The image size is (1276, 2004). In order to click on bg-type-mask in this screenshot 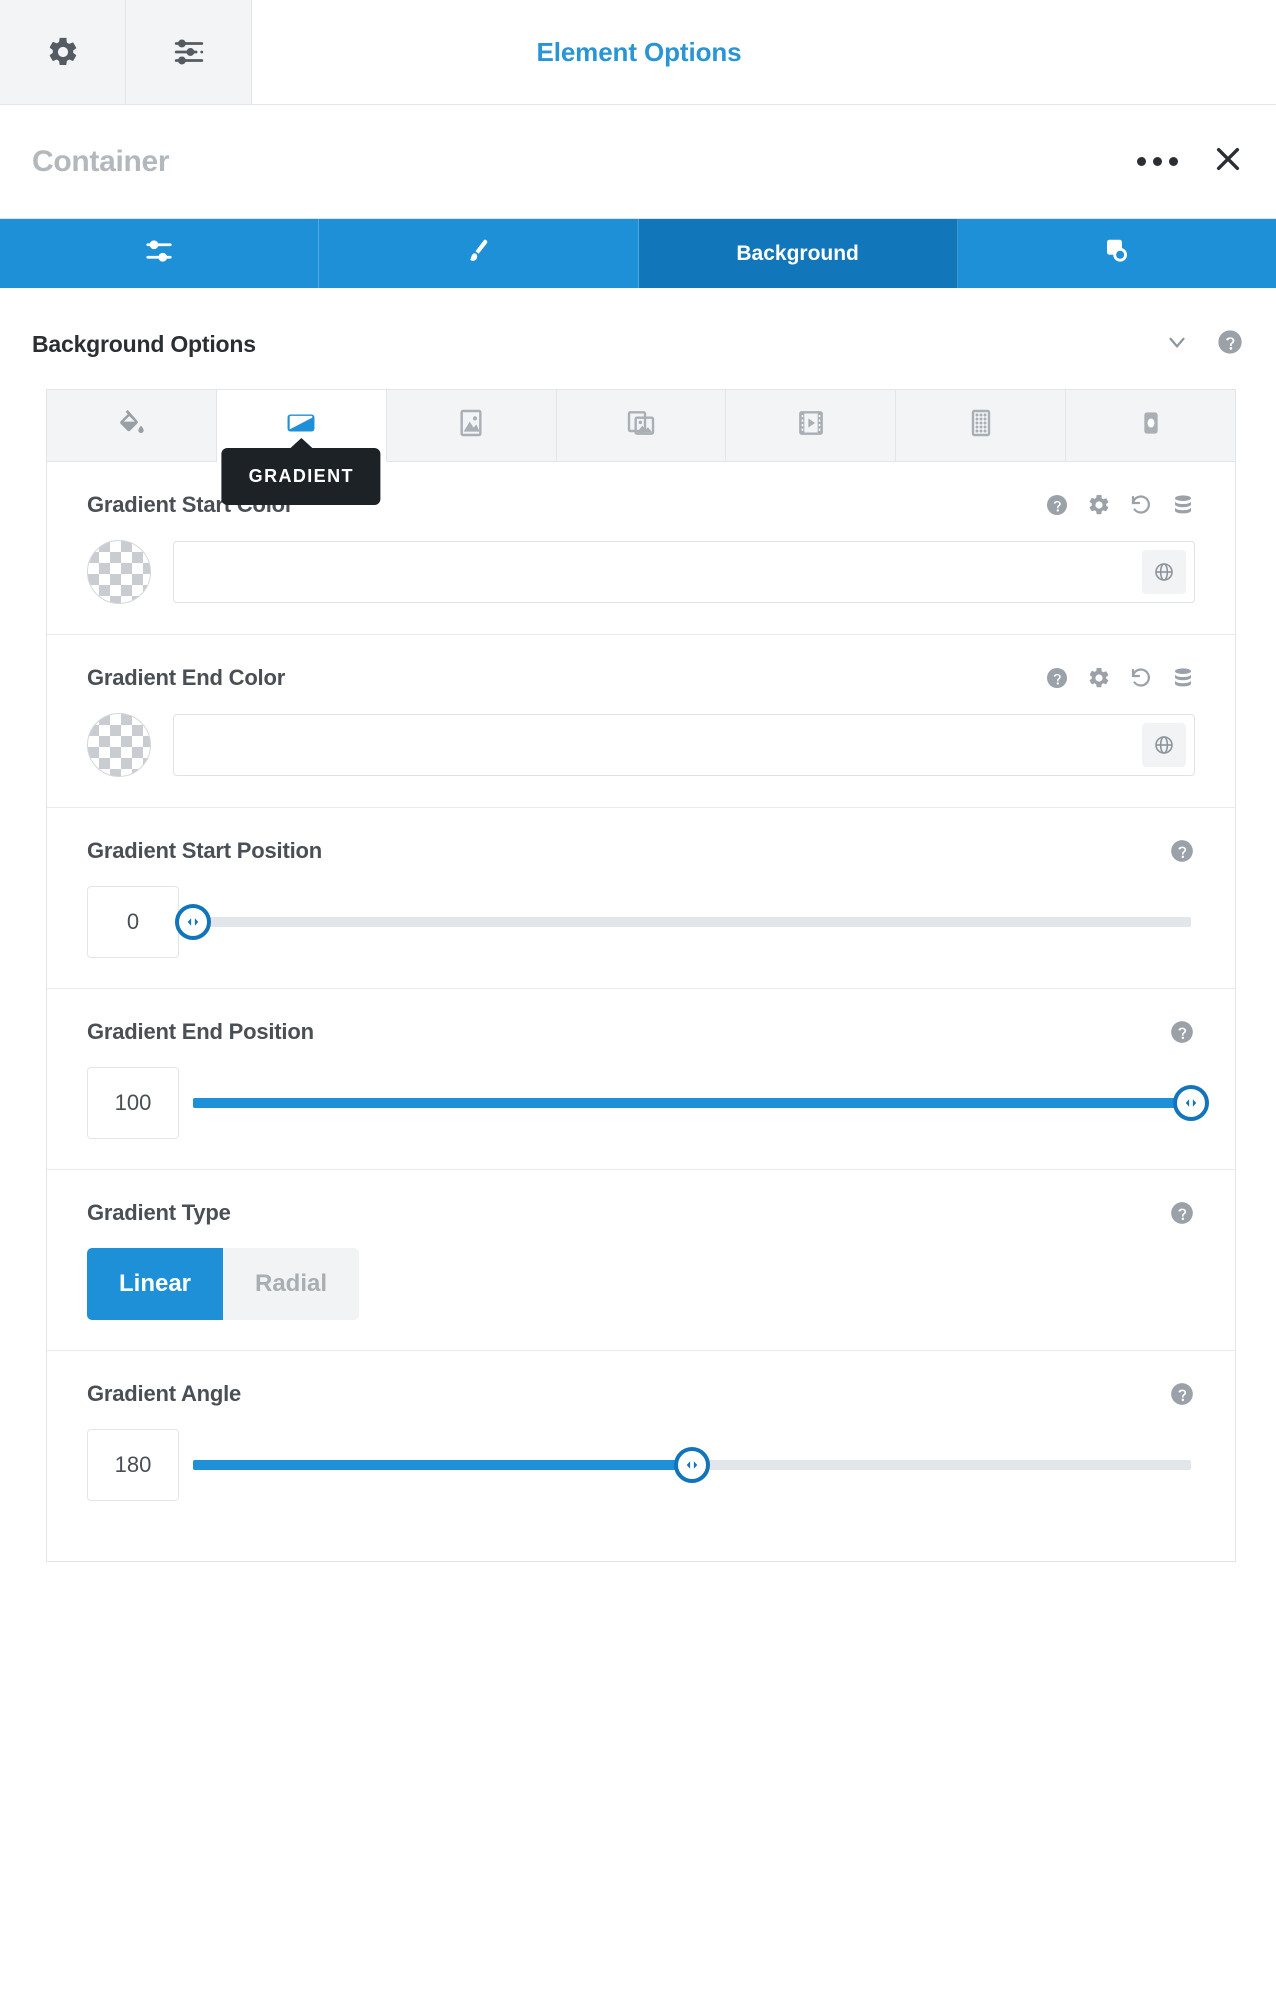, I will do `click(1151, 425)`.